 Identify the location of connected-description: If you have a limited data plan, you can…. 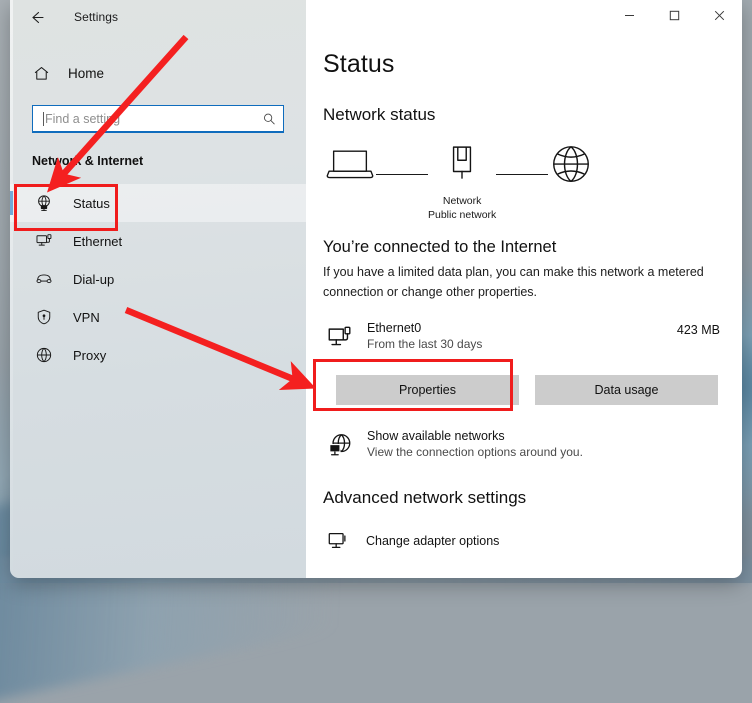
(513, 282).